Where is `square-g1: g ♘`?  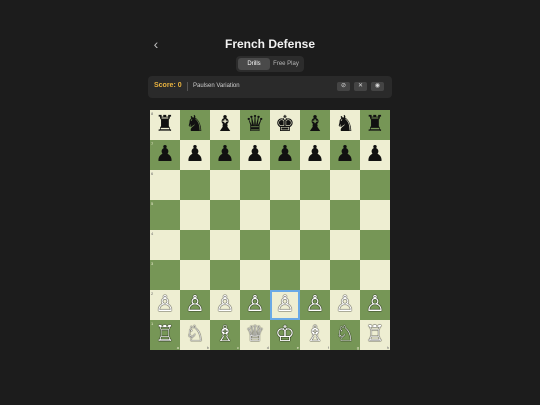
square-g1: g ♘ is located at coordinates (345, 335).